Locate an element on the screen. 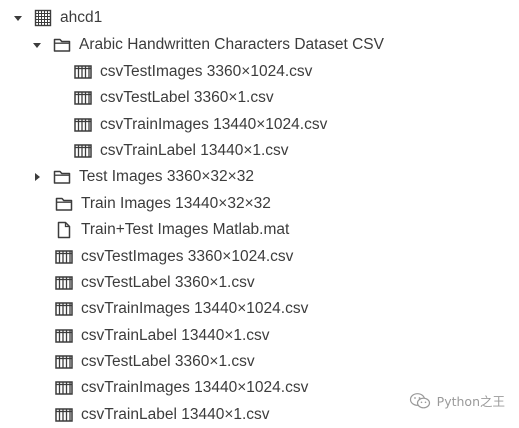 The height and width of the screenshot is (428, 519). tree-item-label: Train+Test Images Matlab.mat is located at coordinates (185, 229).